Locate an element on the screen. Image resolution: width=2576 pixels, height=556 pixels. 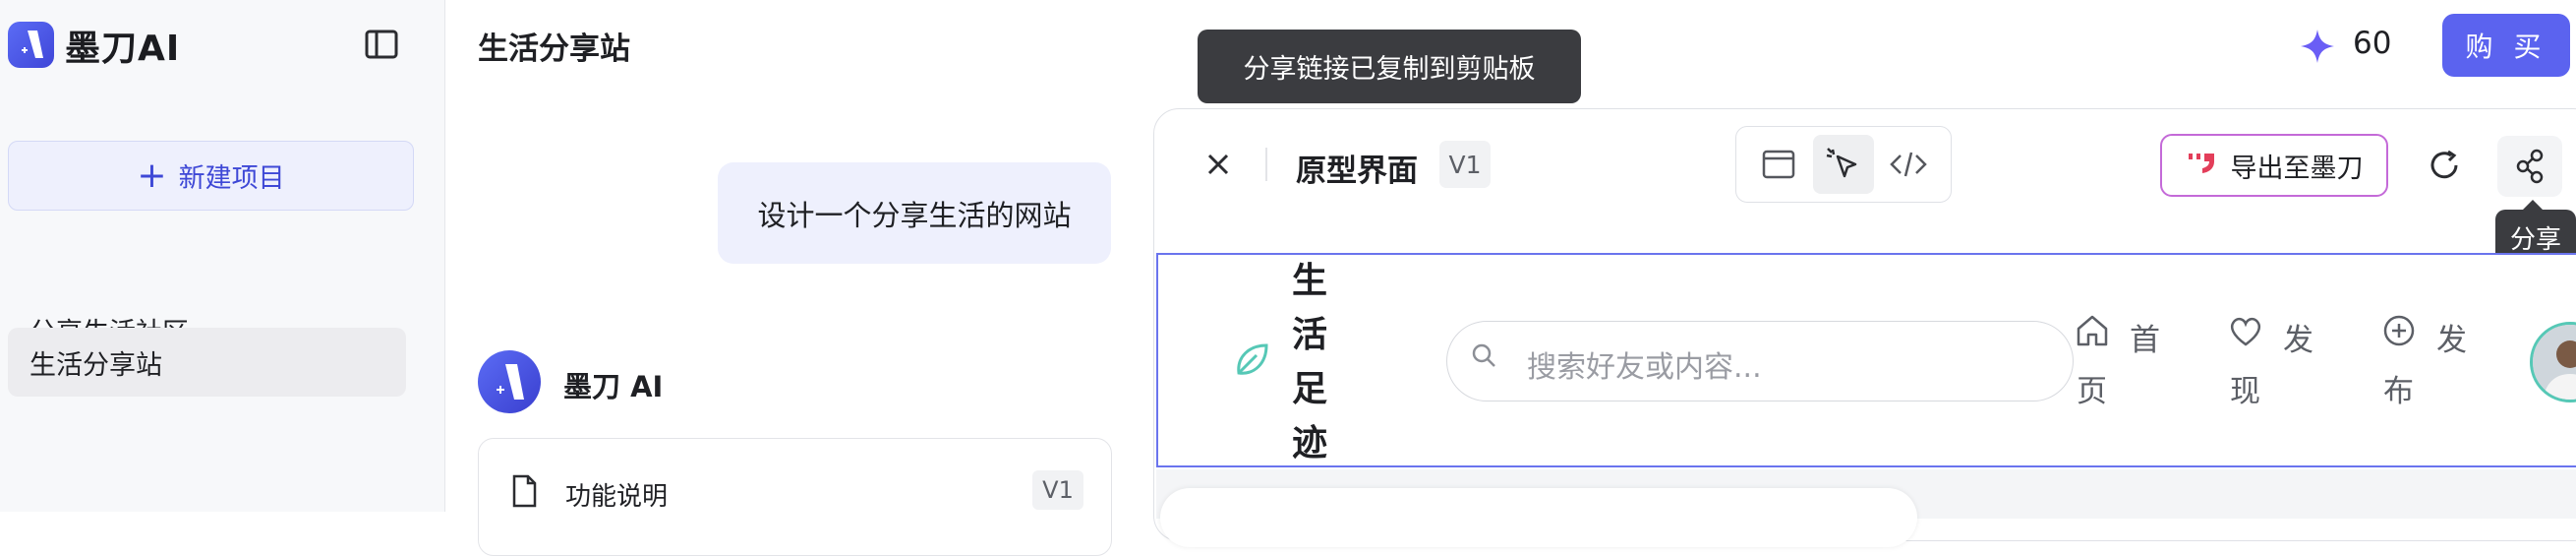
buy-button: 购 买 is located at coordinates (2506, 45).